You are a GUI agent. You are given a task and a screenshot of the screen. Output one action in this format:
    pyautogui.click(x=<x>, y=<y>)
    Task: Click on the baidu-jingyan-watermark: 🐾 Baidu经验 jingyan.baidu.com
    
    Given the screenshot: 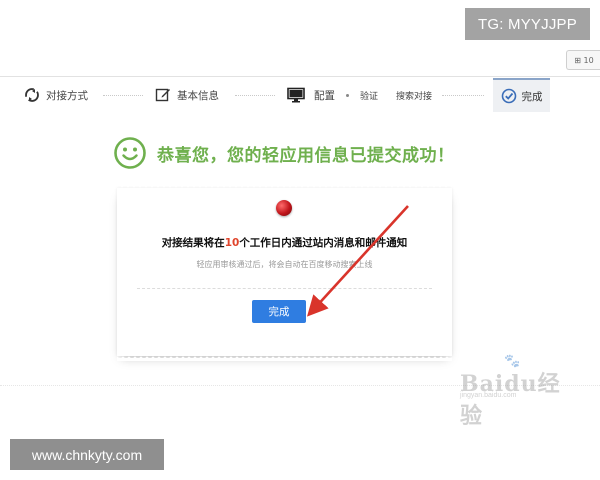 What is the action you would take?
    pyautogui.click(x=520, y=391)
    